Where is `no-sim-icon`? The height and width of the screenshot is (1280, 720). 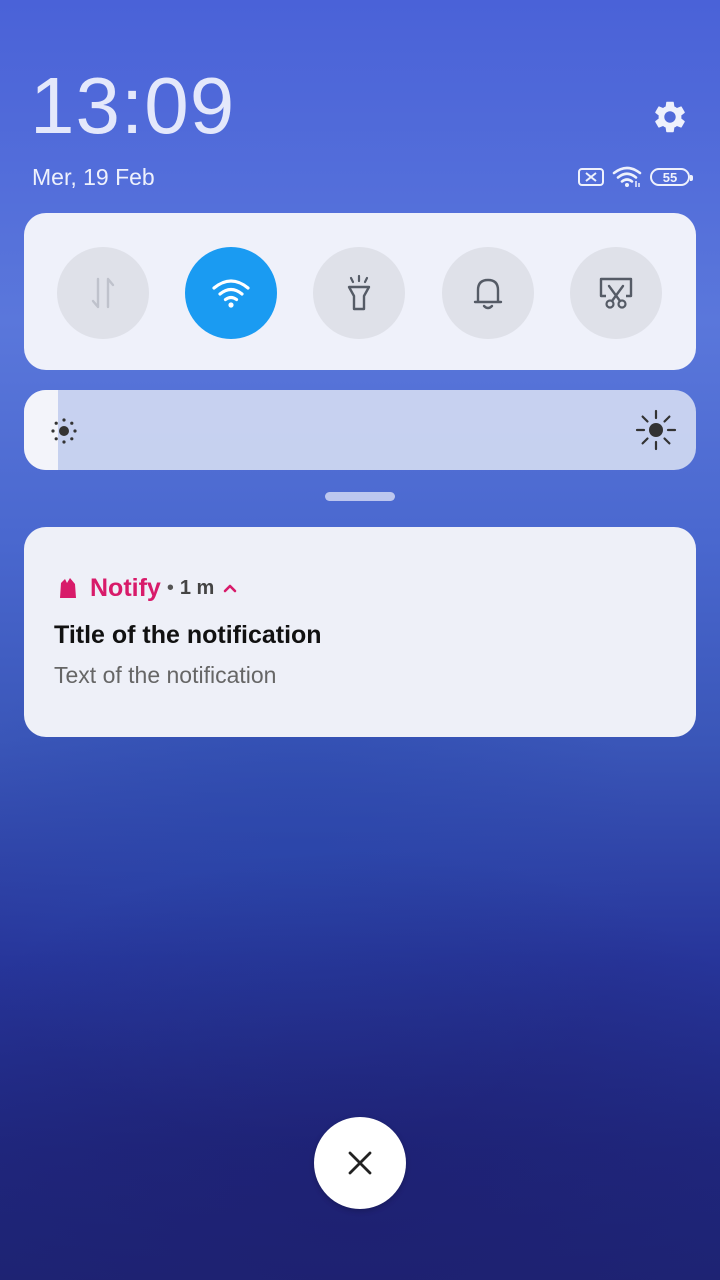 no-sim-icon is located at coordinates (591, 177).